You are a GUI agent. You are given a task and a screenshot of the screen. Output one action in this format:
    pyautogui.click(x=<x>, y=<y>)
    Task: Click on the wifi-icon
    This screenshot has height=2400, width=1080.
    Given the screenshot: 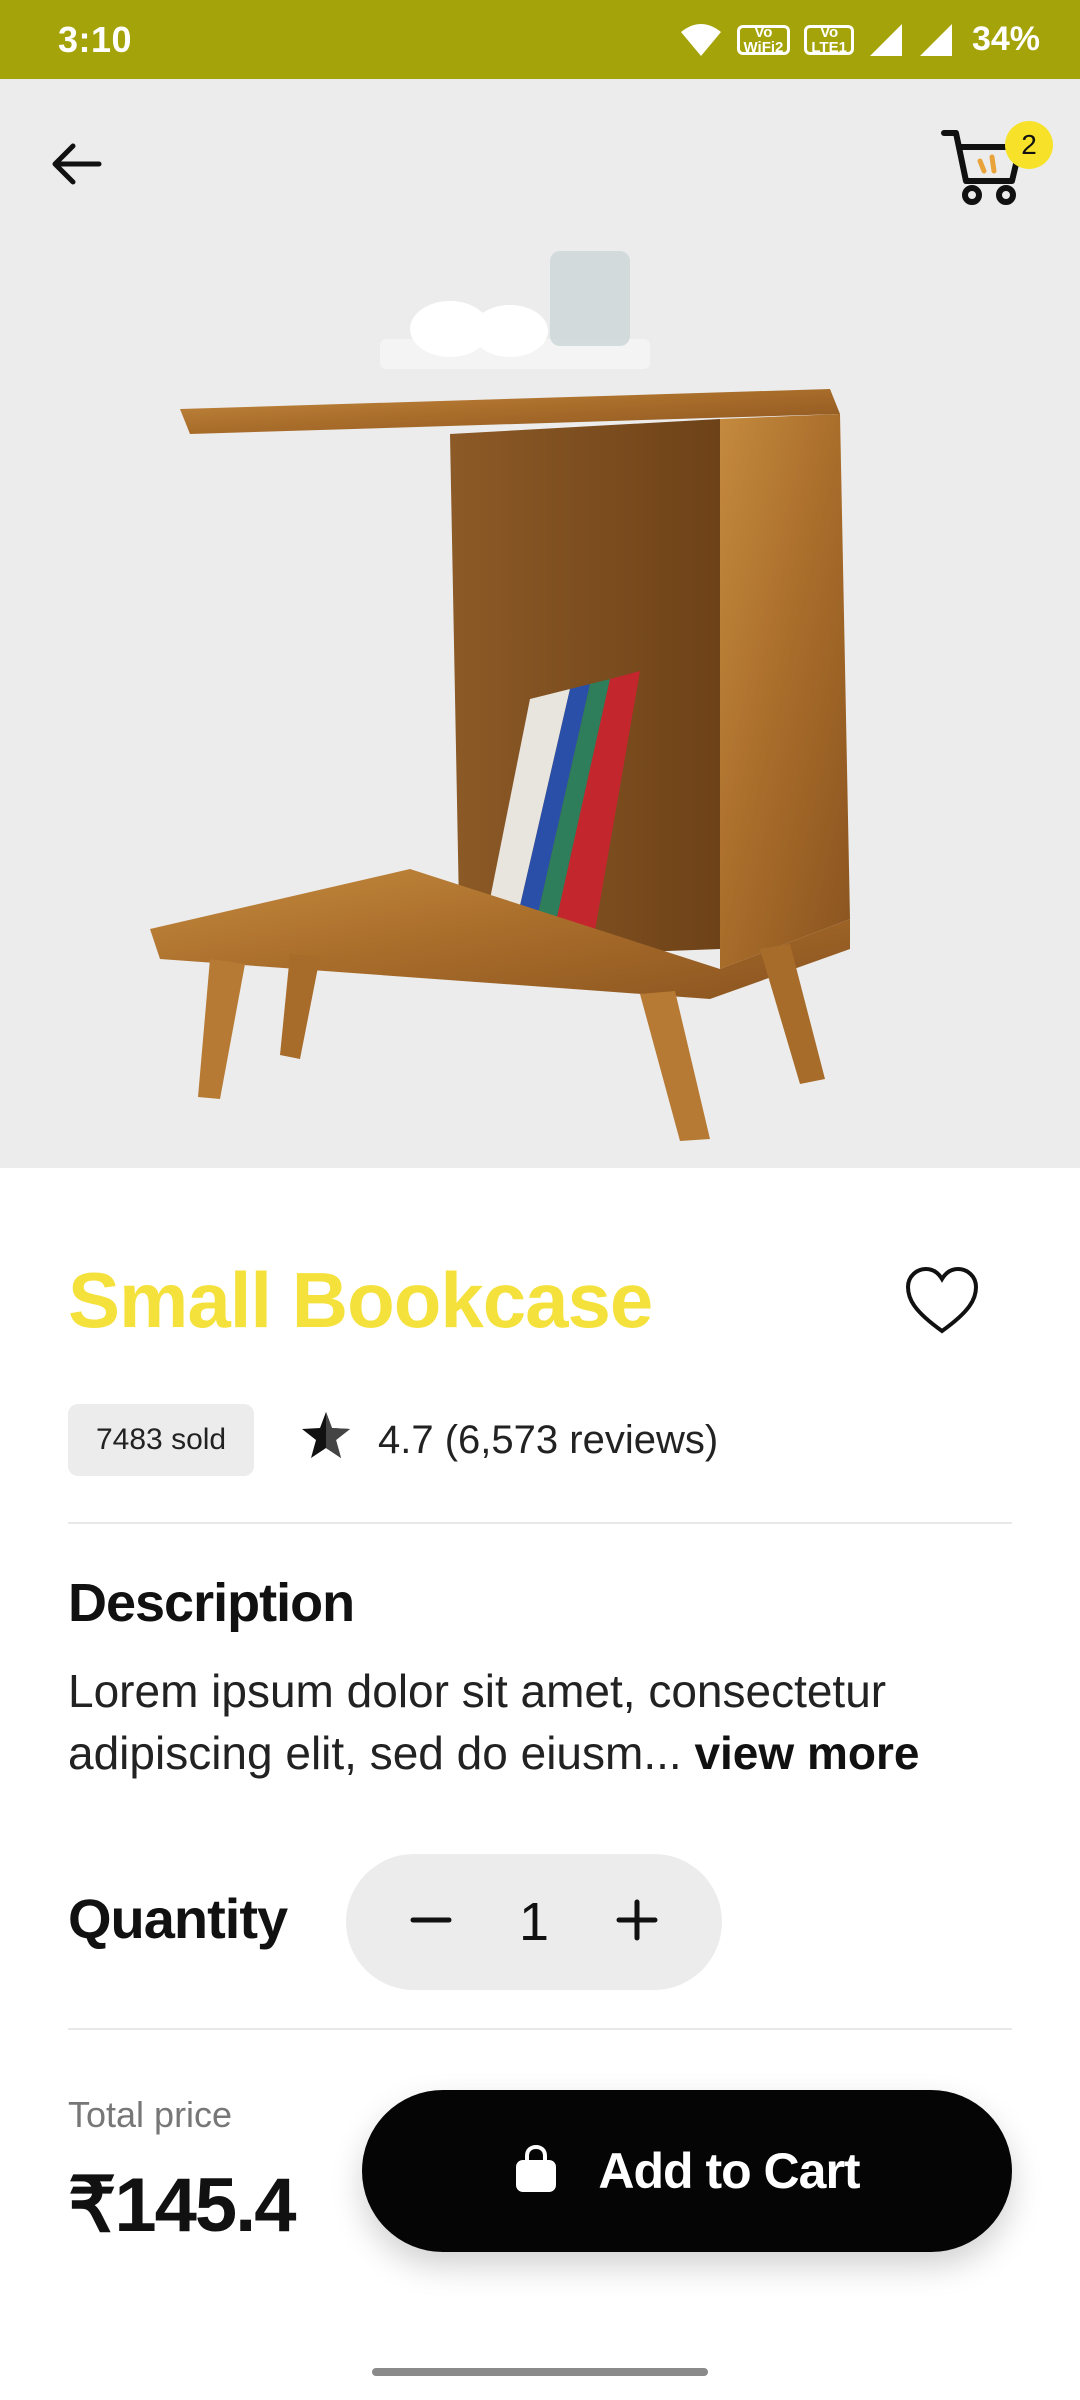 What is the action you would take?
    pyautogui.click(x=701, y=40)
    